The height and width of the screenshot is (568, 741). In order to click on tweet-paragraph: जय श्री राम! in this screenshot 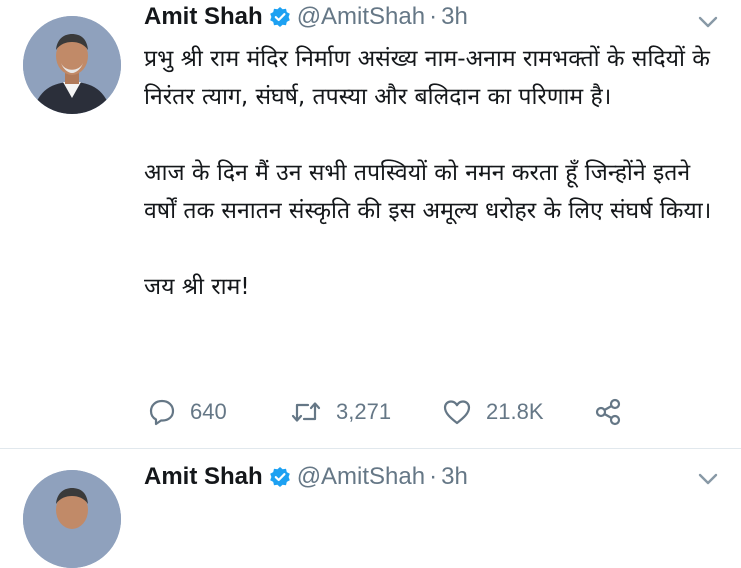, I will do `click(197, 287)`.